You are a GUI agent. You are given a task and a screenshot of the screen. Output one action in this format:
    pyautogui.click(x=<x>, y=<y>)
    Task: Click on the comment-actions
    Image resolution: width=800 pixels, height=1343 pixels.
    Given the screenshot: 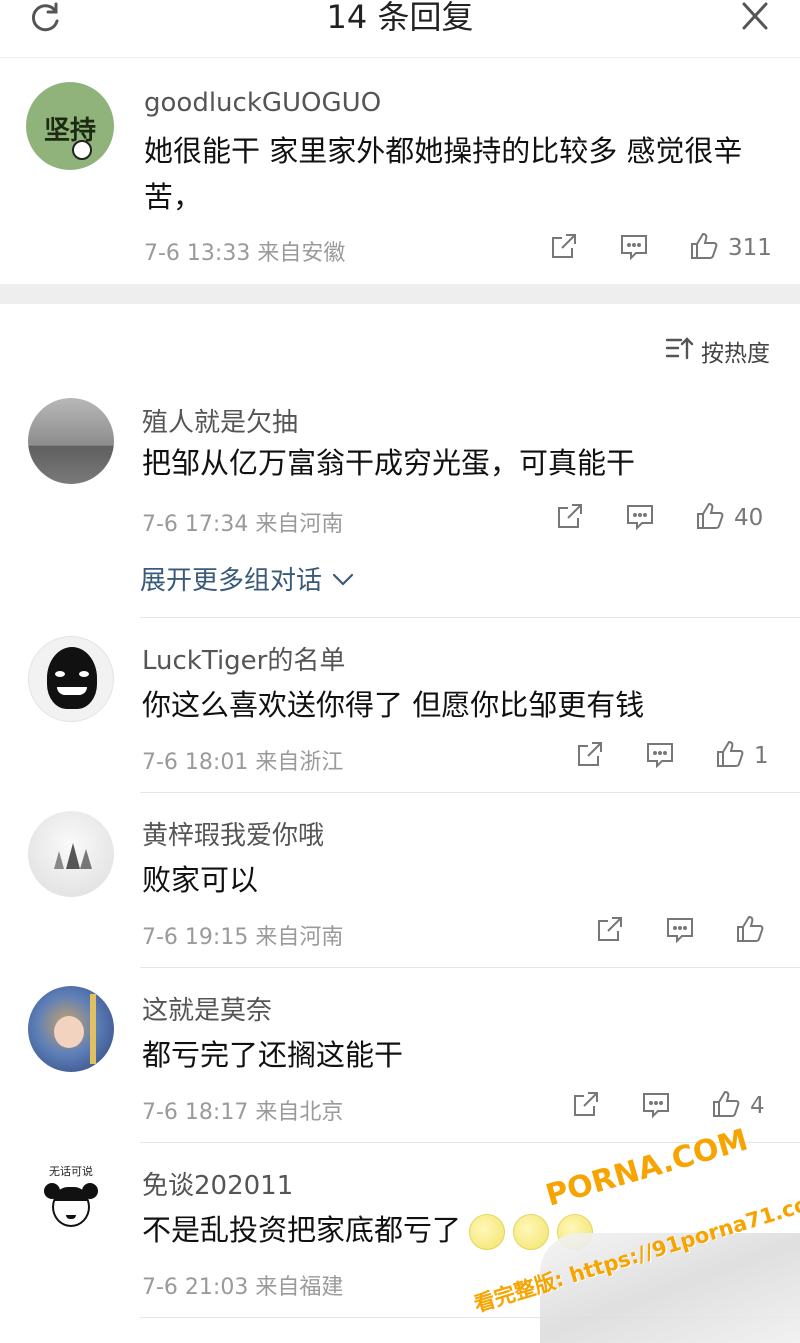 What is the action you would take?
    pyautogui.click(x=684, y=931)
    